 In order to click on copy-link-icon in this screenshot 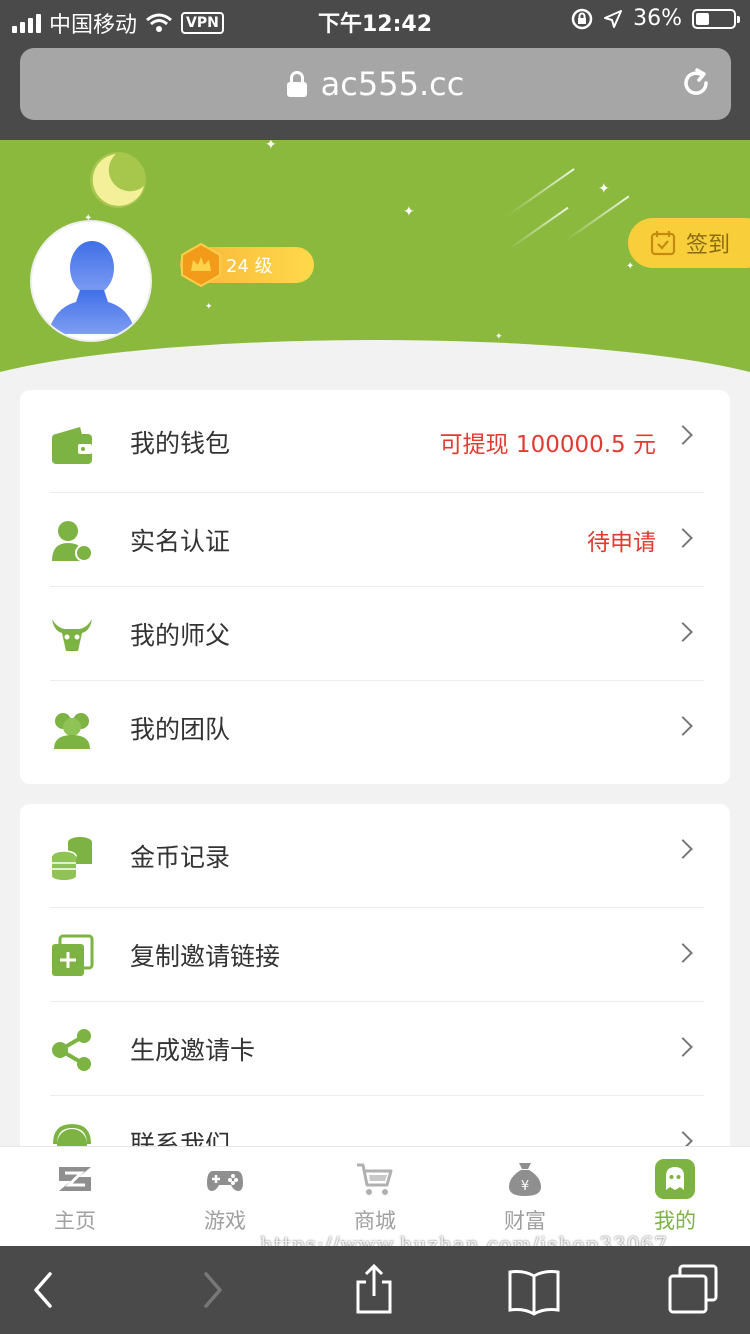, I will do `click(73, 955)`.